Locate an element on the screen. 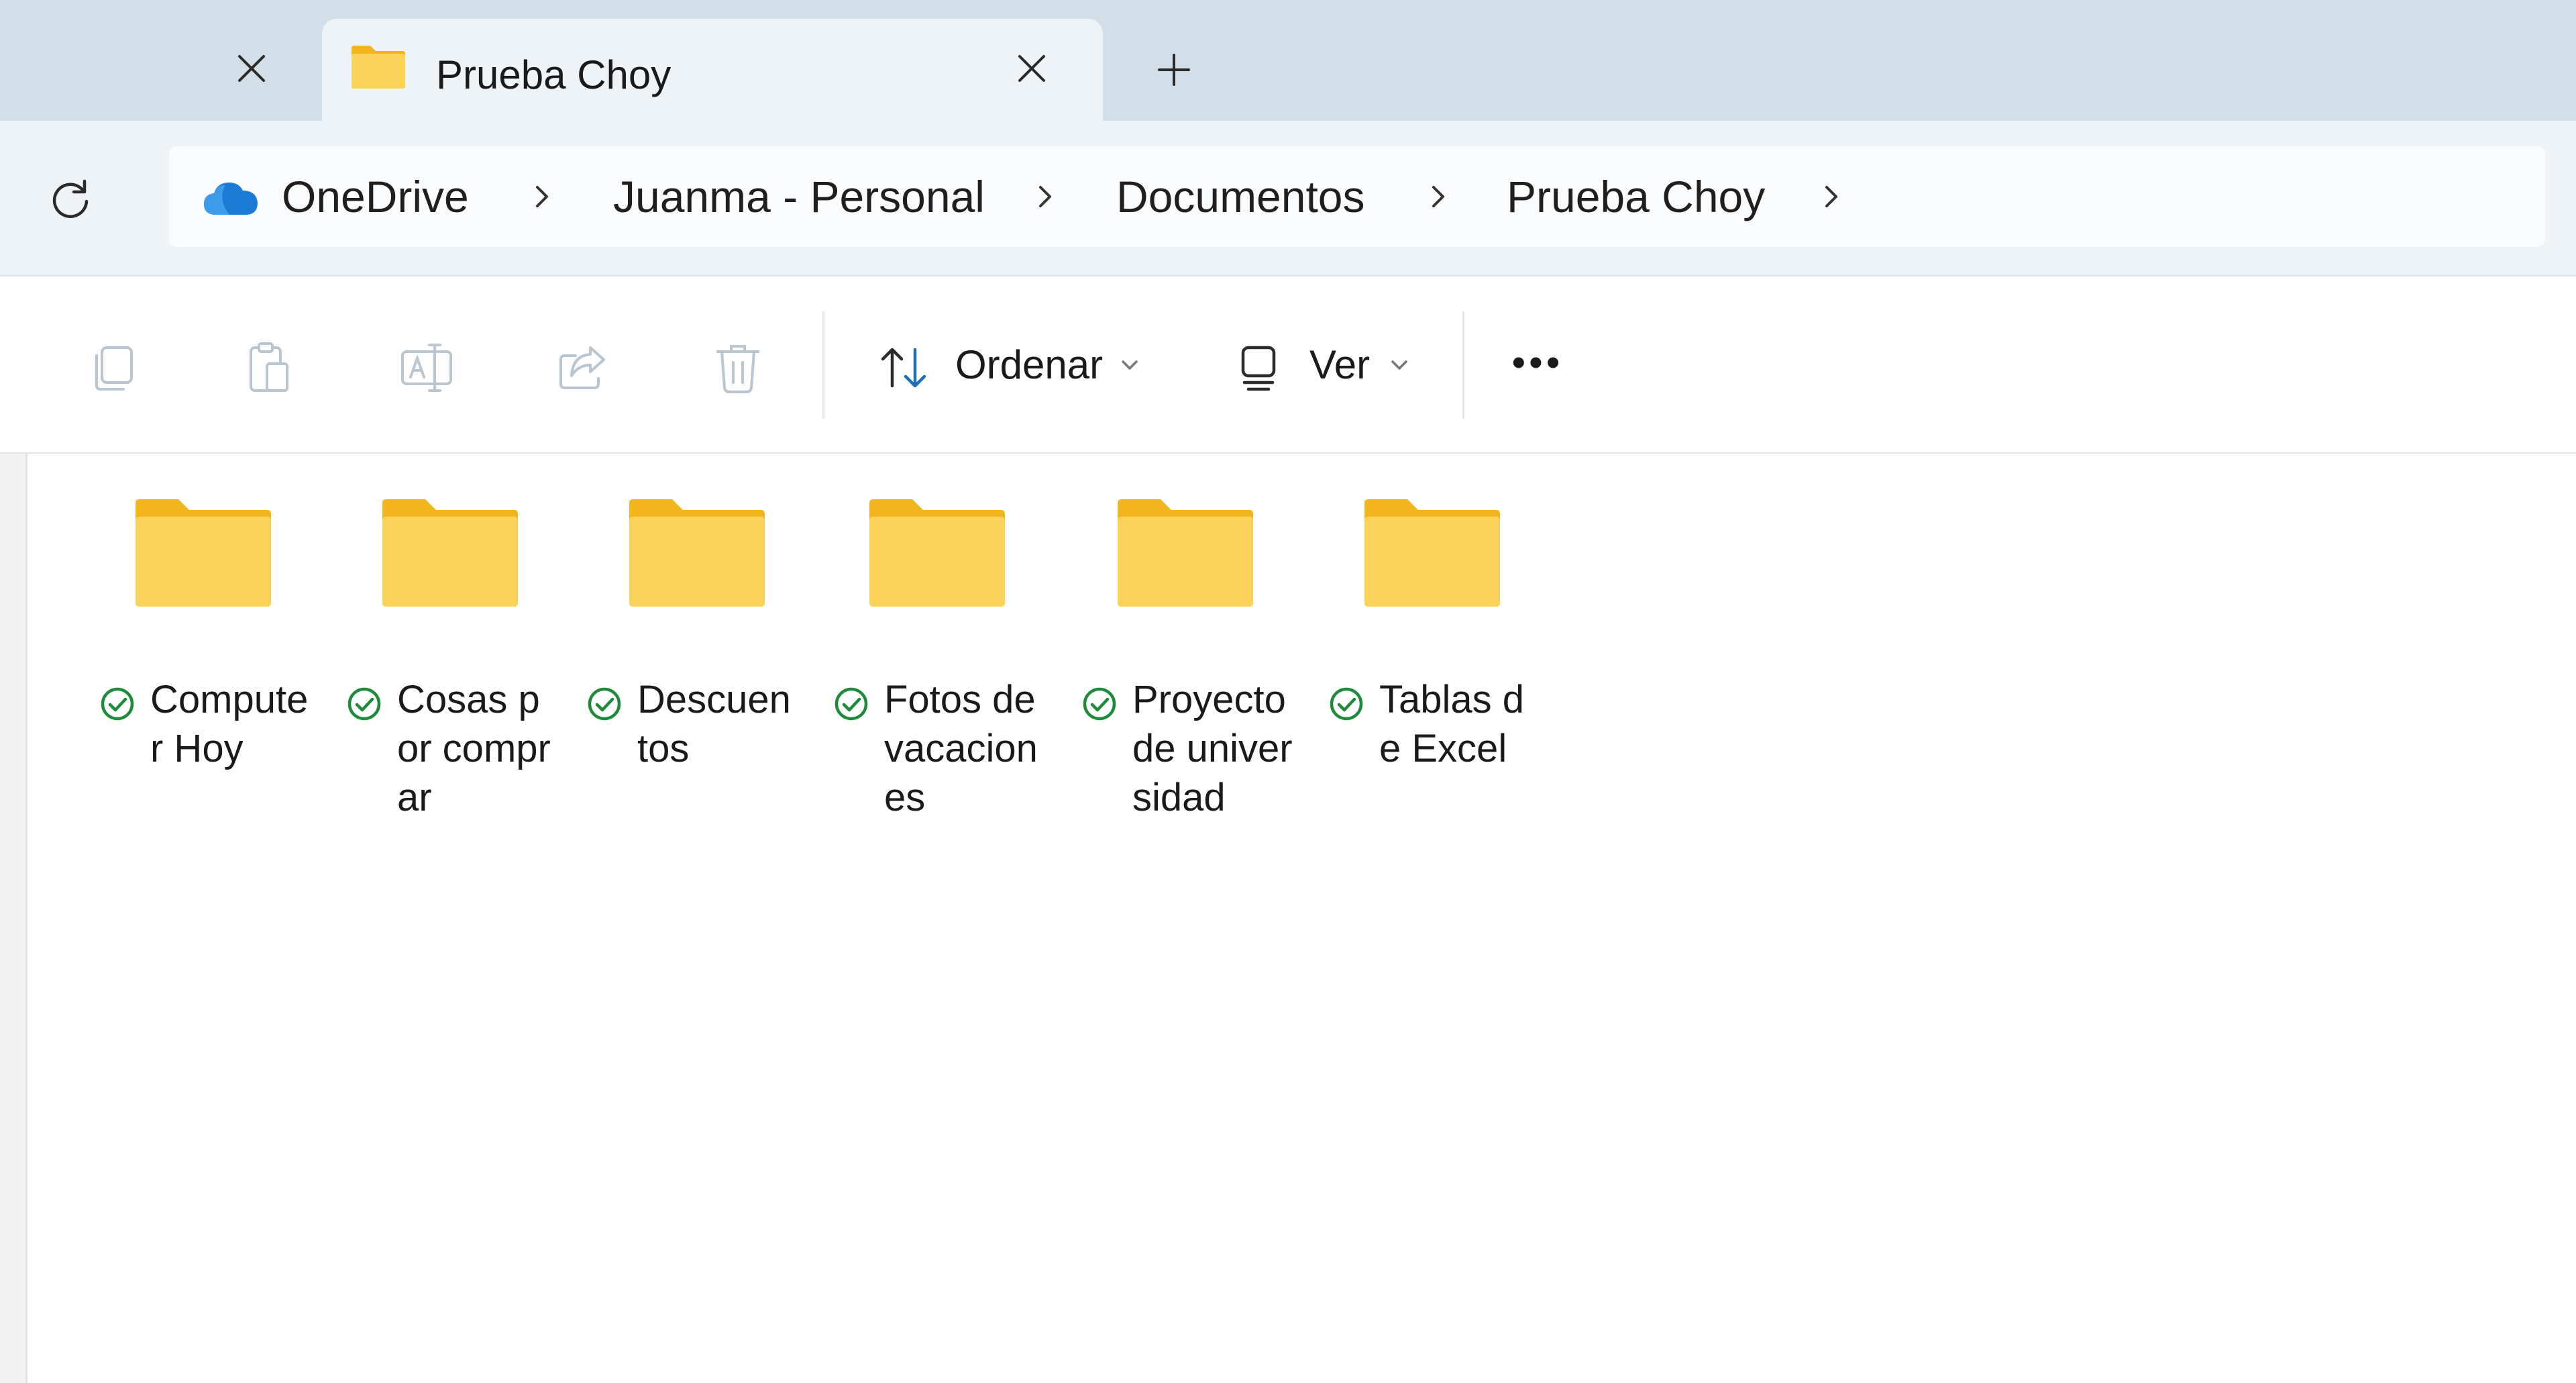  breadcrumb-item-prueba-choy: Prueba Choy is located at coordinates (1636, 196).